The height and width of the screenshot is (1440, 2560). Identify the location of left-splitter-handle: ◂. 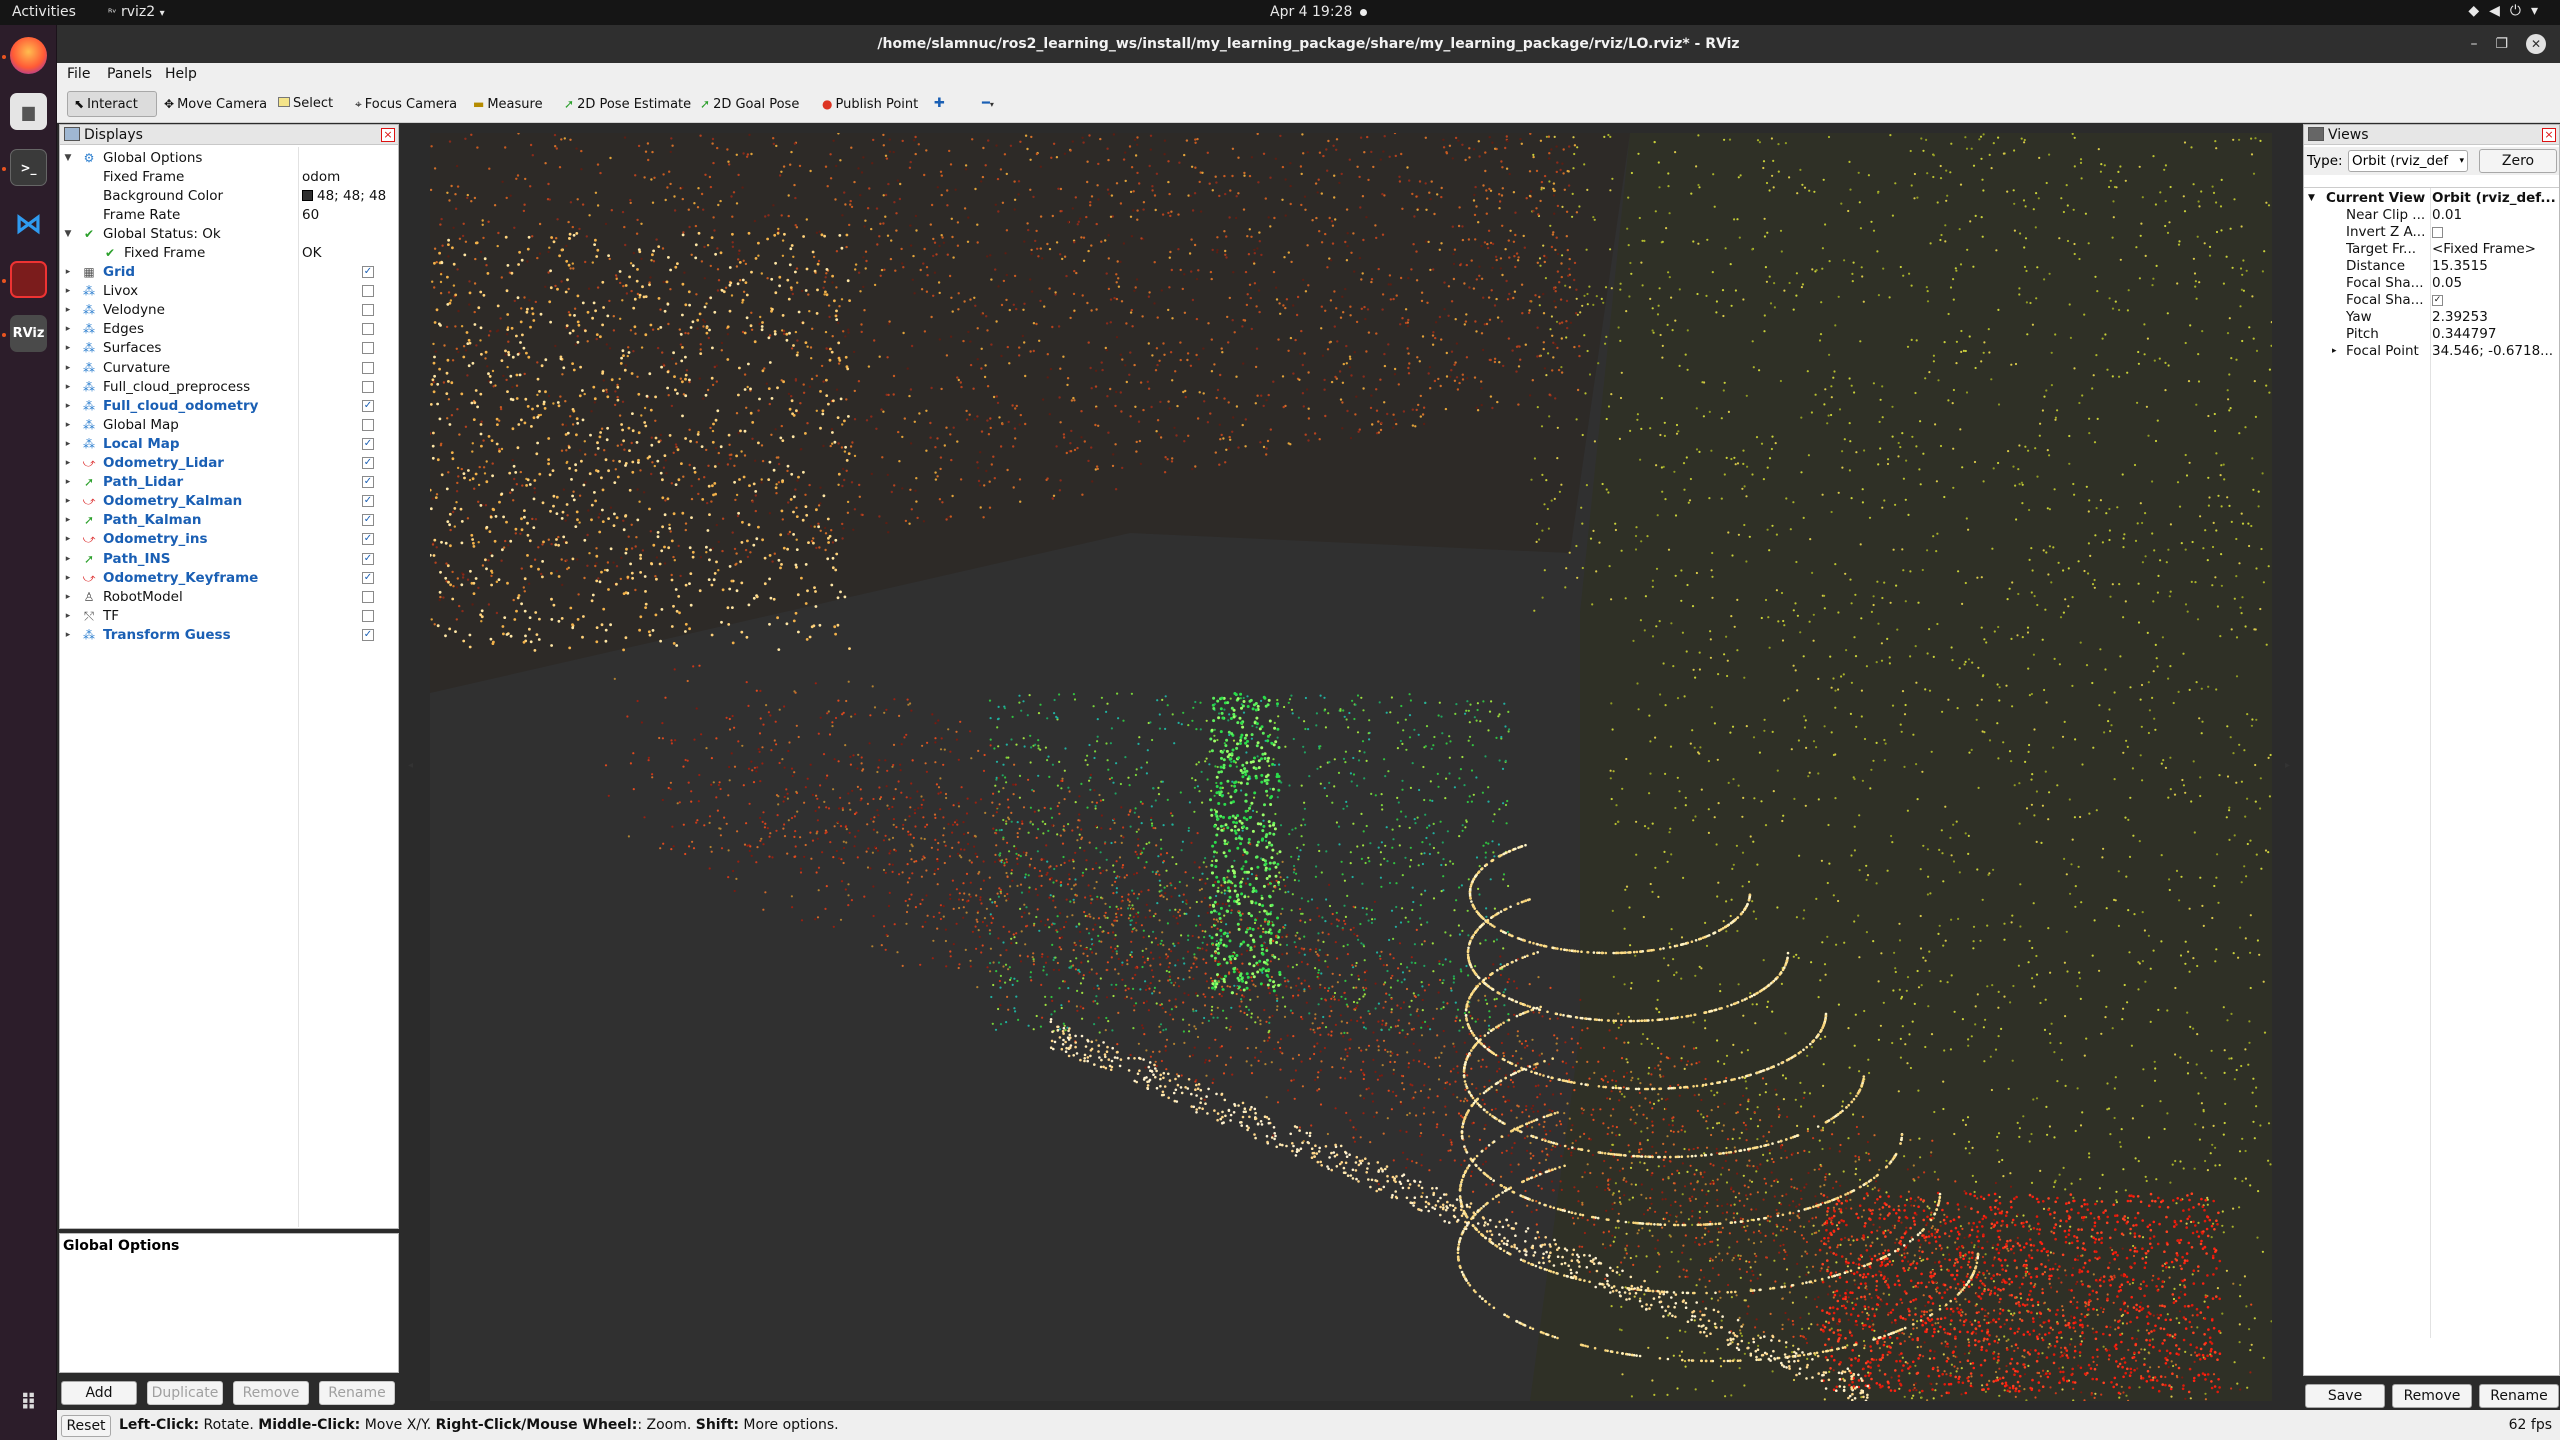
(410, 765).